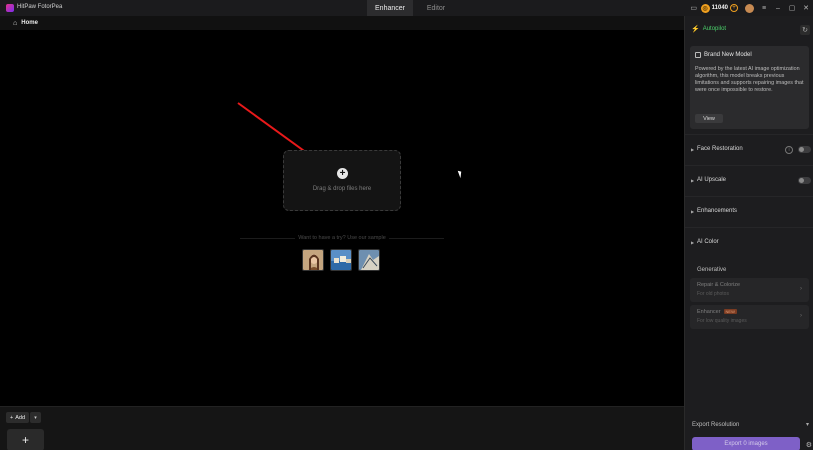 Image resolution: width=813 pixels, height=450 pixels. Describe the element at coordinates (749, 425) in the screenshot. I see `export-resolution-row: Export Resolution ▾` at that location.